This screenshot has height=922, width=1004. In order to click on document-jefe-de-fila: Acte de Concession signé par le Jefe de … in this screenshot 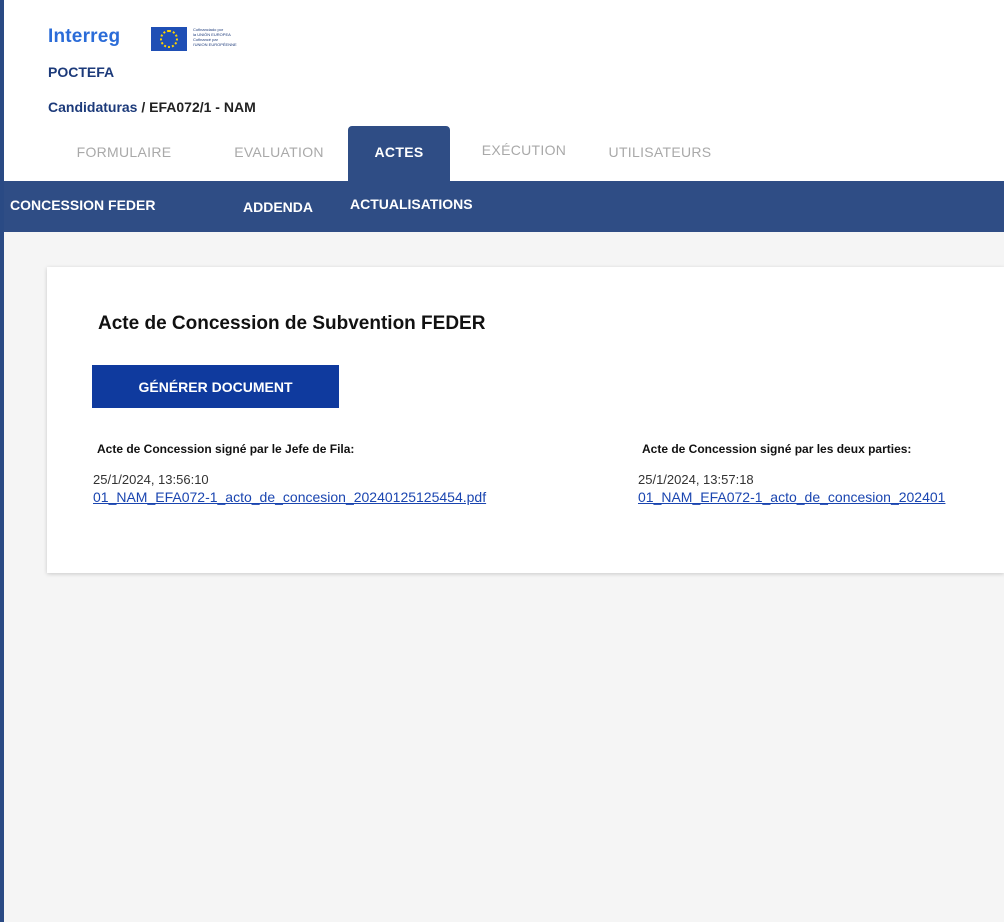, I will do `click(289, 473)`.